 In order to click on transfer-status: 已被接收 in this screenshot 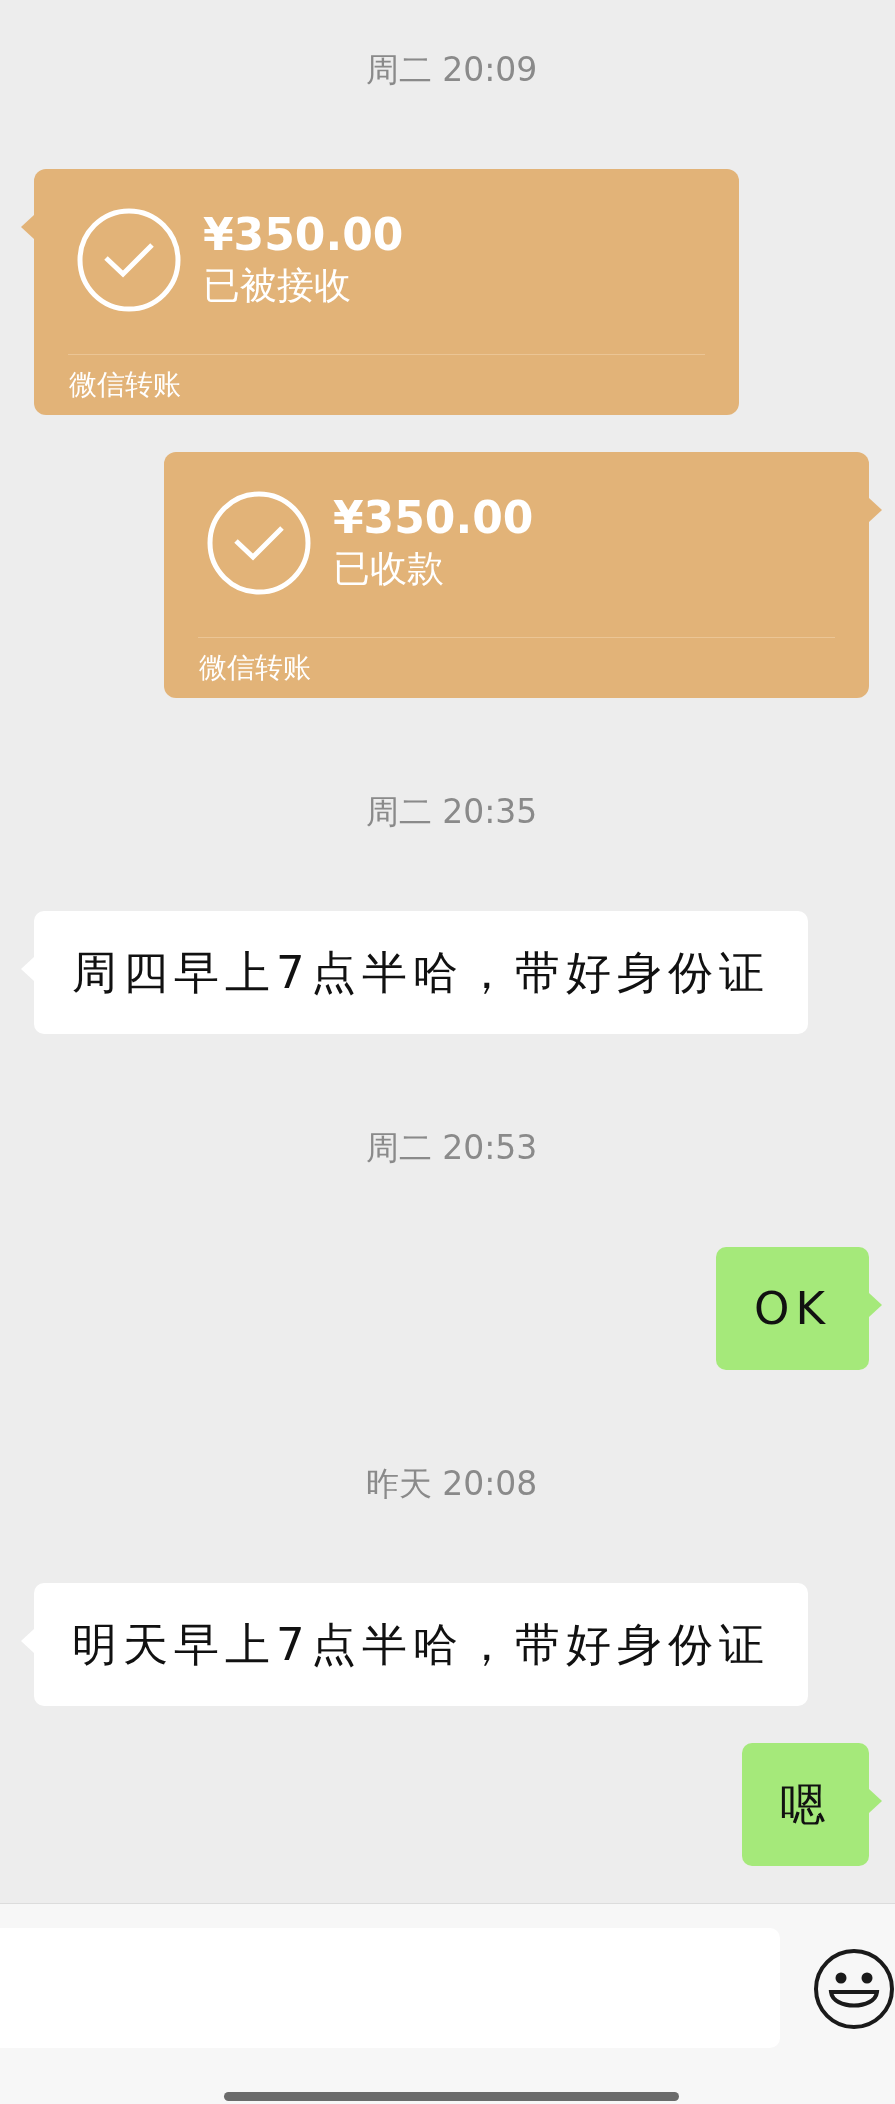, I will do `click(277, 285)`.